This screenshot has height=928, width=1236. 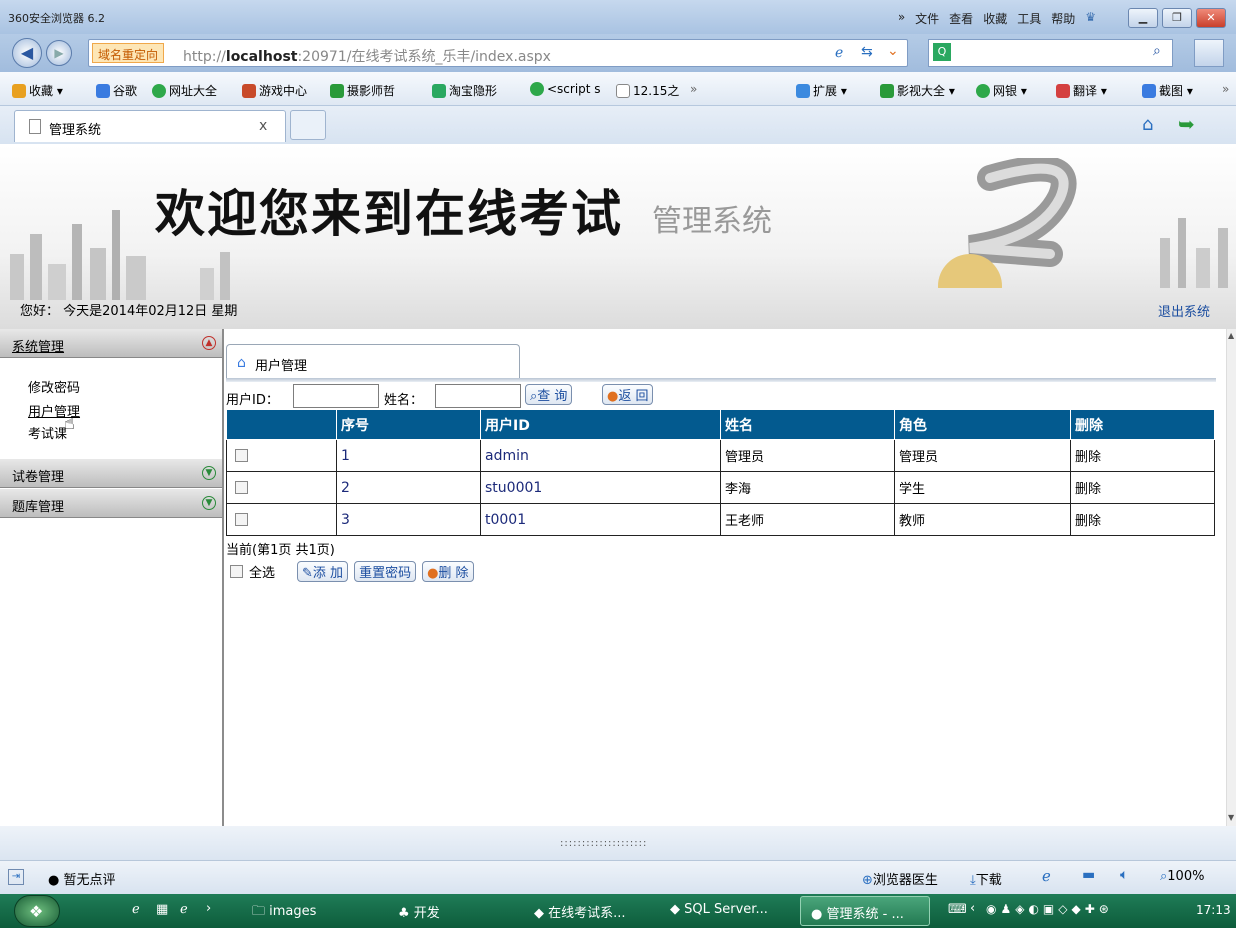 What do you see at coordinates (408, 519) in the screenshot?
I see `seq-cell: 3` at bounding box center [408, 519].